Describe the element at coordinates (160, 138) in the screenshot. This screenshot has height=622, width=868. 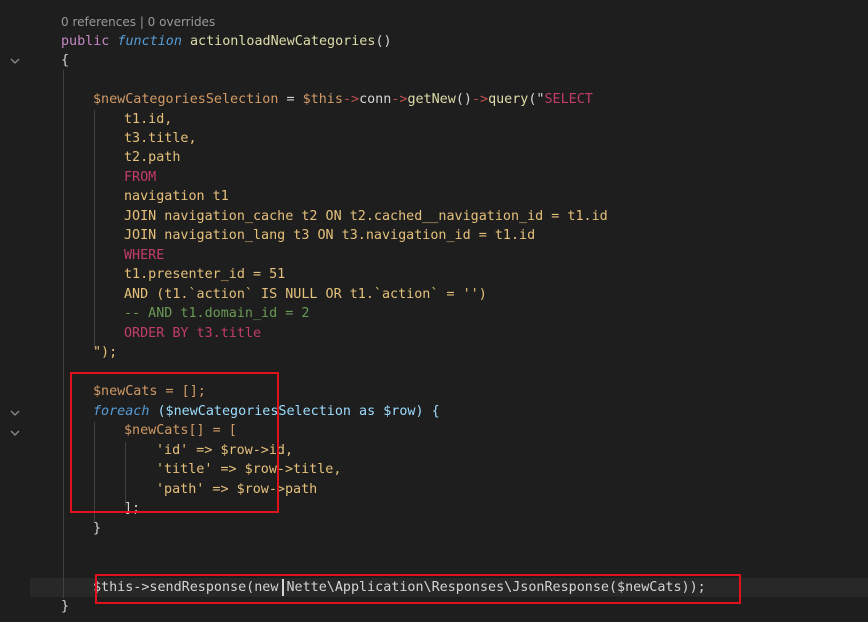
I see `sql-line: t3.title,` at that location.